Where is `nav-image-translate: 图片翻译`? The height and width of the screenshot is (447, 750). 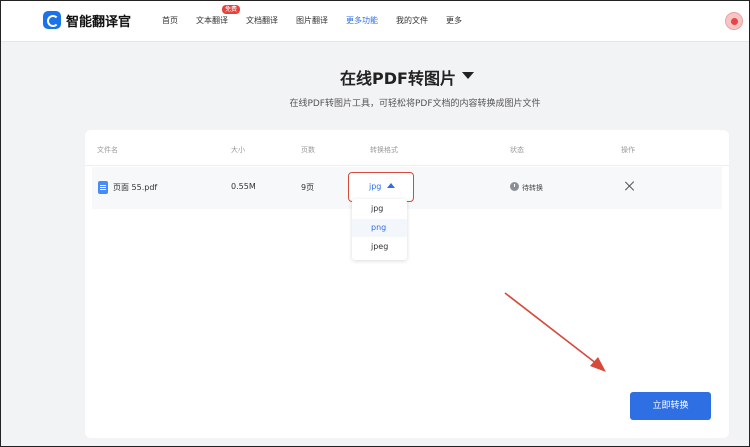 nav-image-translate: 图片翻译 is located at coordinates (312, 20).